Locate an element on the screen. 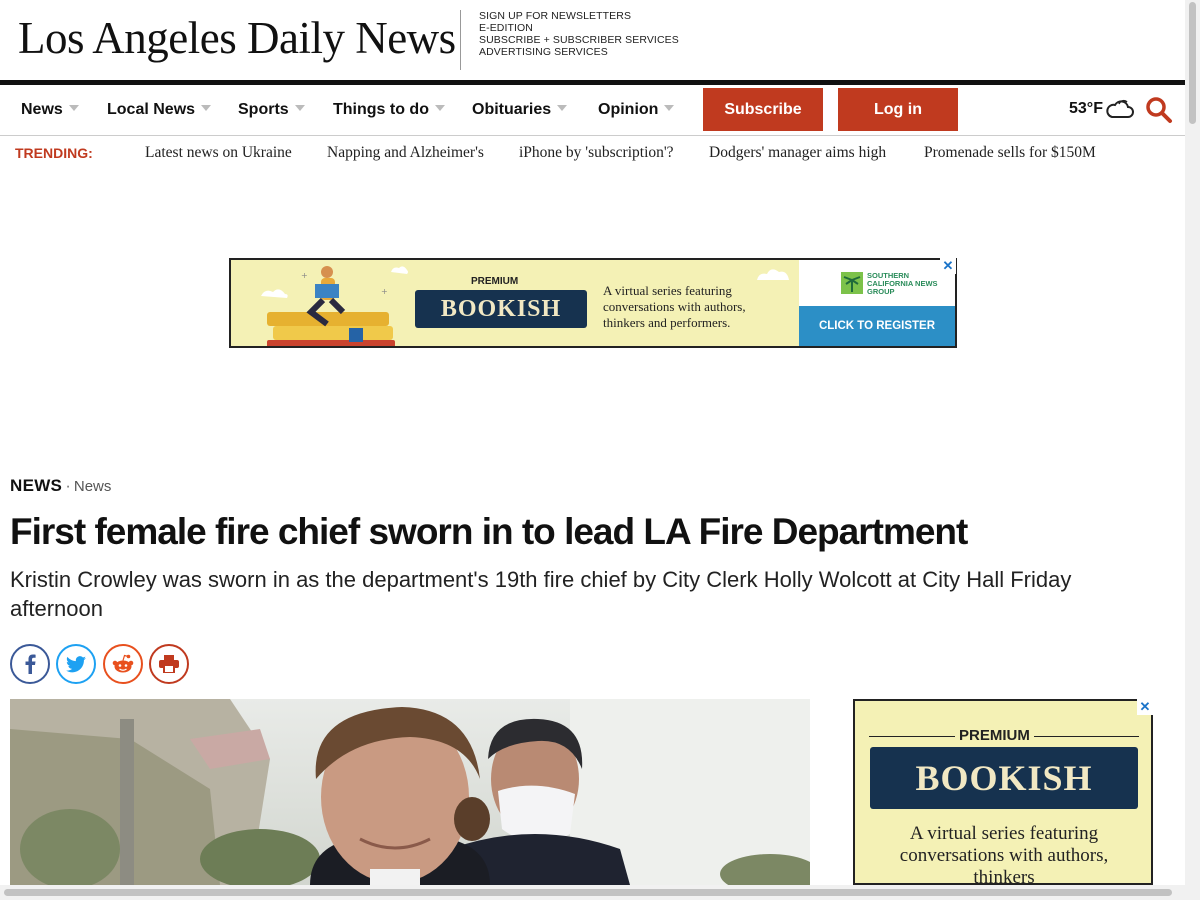  subscriber-services-link: SUBSCRIBE + SUBSCRIBER SERVICES is located at coordinates (579, 40).